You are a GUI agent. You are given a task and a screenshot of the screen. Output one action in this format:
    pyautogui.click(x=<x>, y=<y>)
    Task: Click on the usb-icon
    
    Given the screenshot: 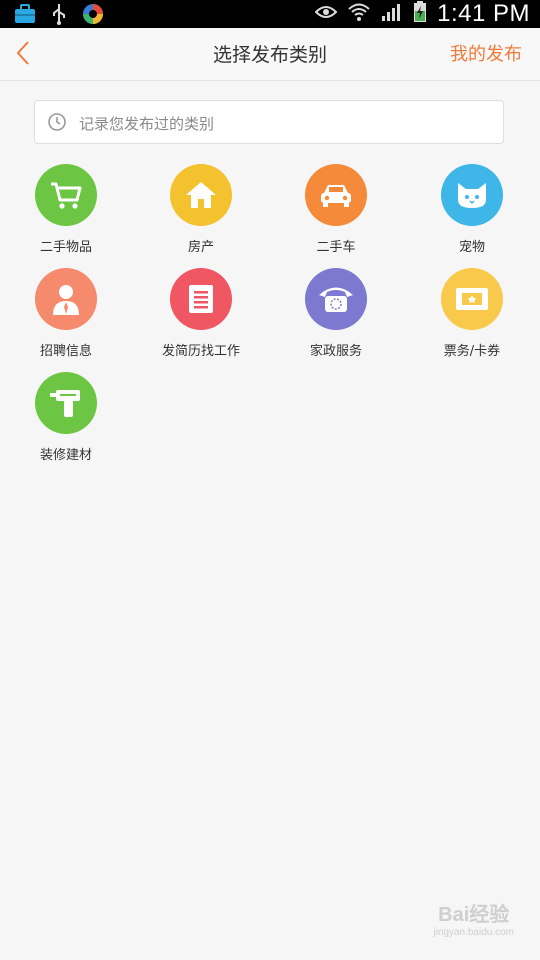 What is the action you would take?
    pyautogui.click(x=59, y=16)
    